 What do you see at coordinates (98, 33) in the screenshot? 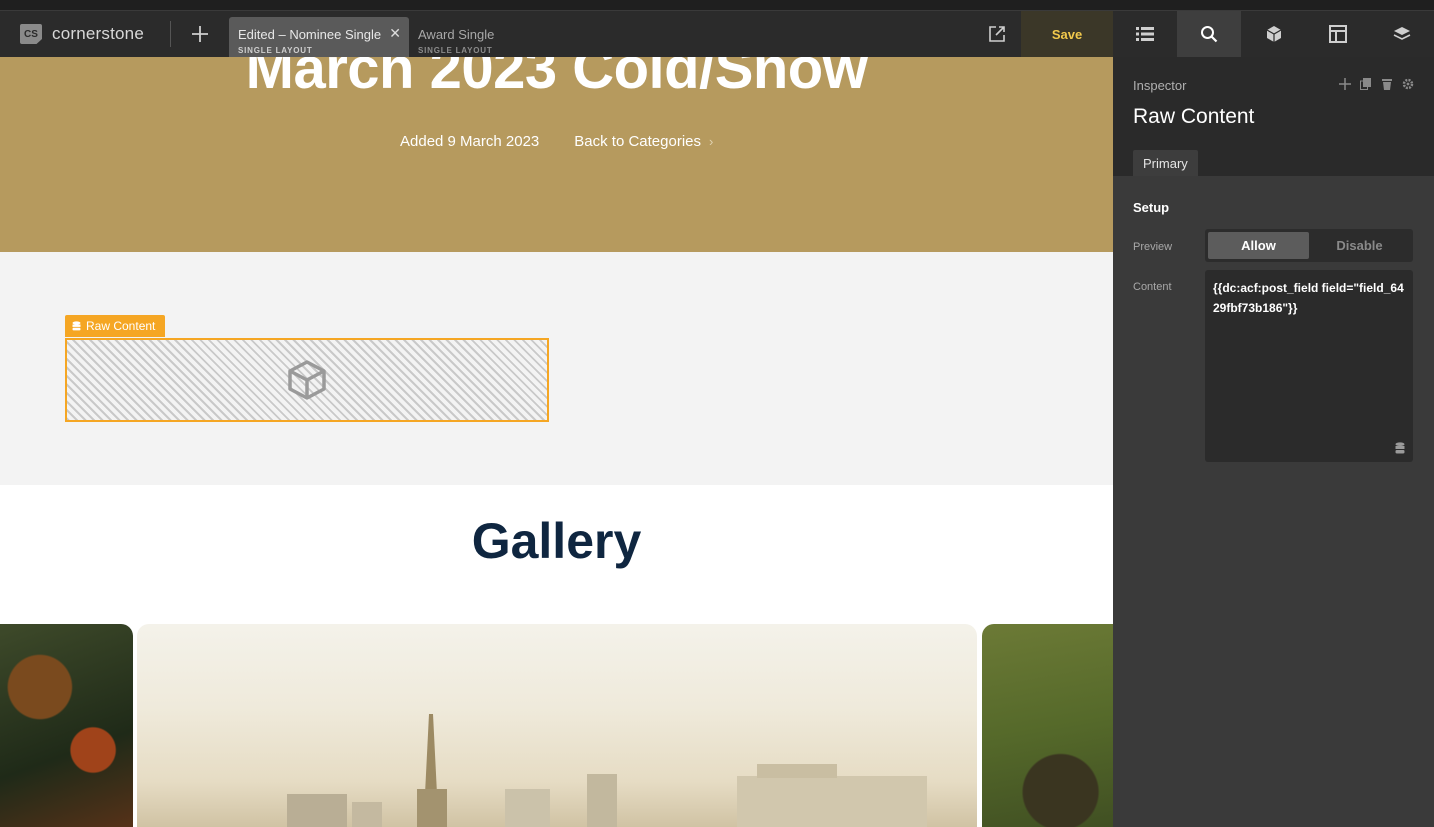
I see `logo-text: cornerstone` at bounding box center [98, 33].